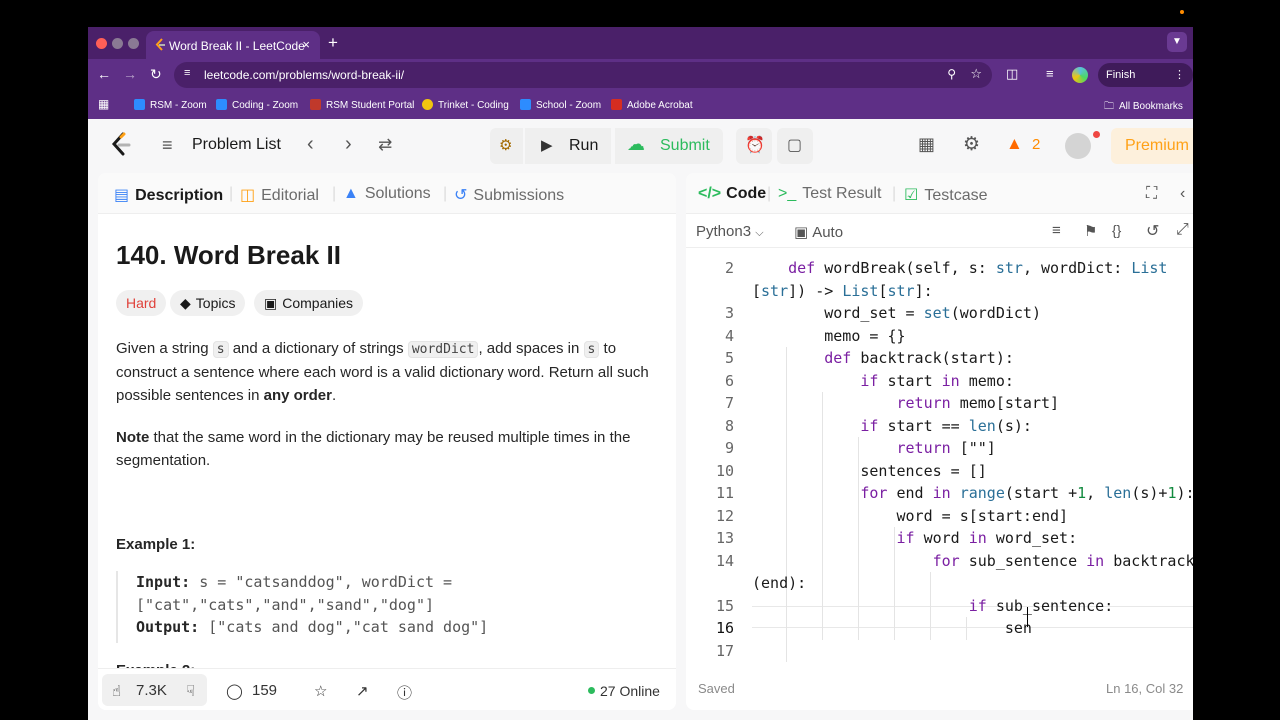 The height and width of the screenshot is (720, 1280). What do you see at coordinates (236, 145) in the screenshot?
I see `problem-list-link: Problem List` at bounding box center [236, 145].